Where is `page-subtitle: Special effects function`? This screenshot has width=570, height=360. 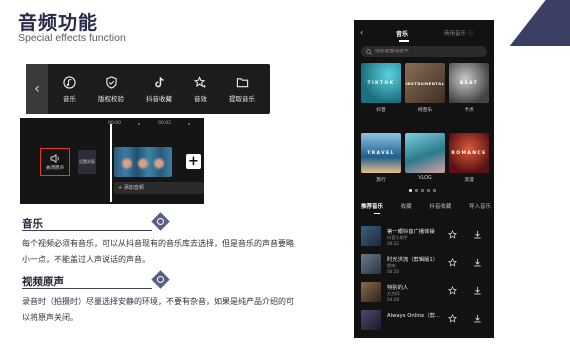
page-subtitle: Special effects function is located at coordinates (72, 38).